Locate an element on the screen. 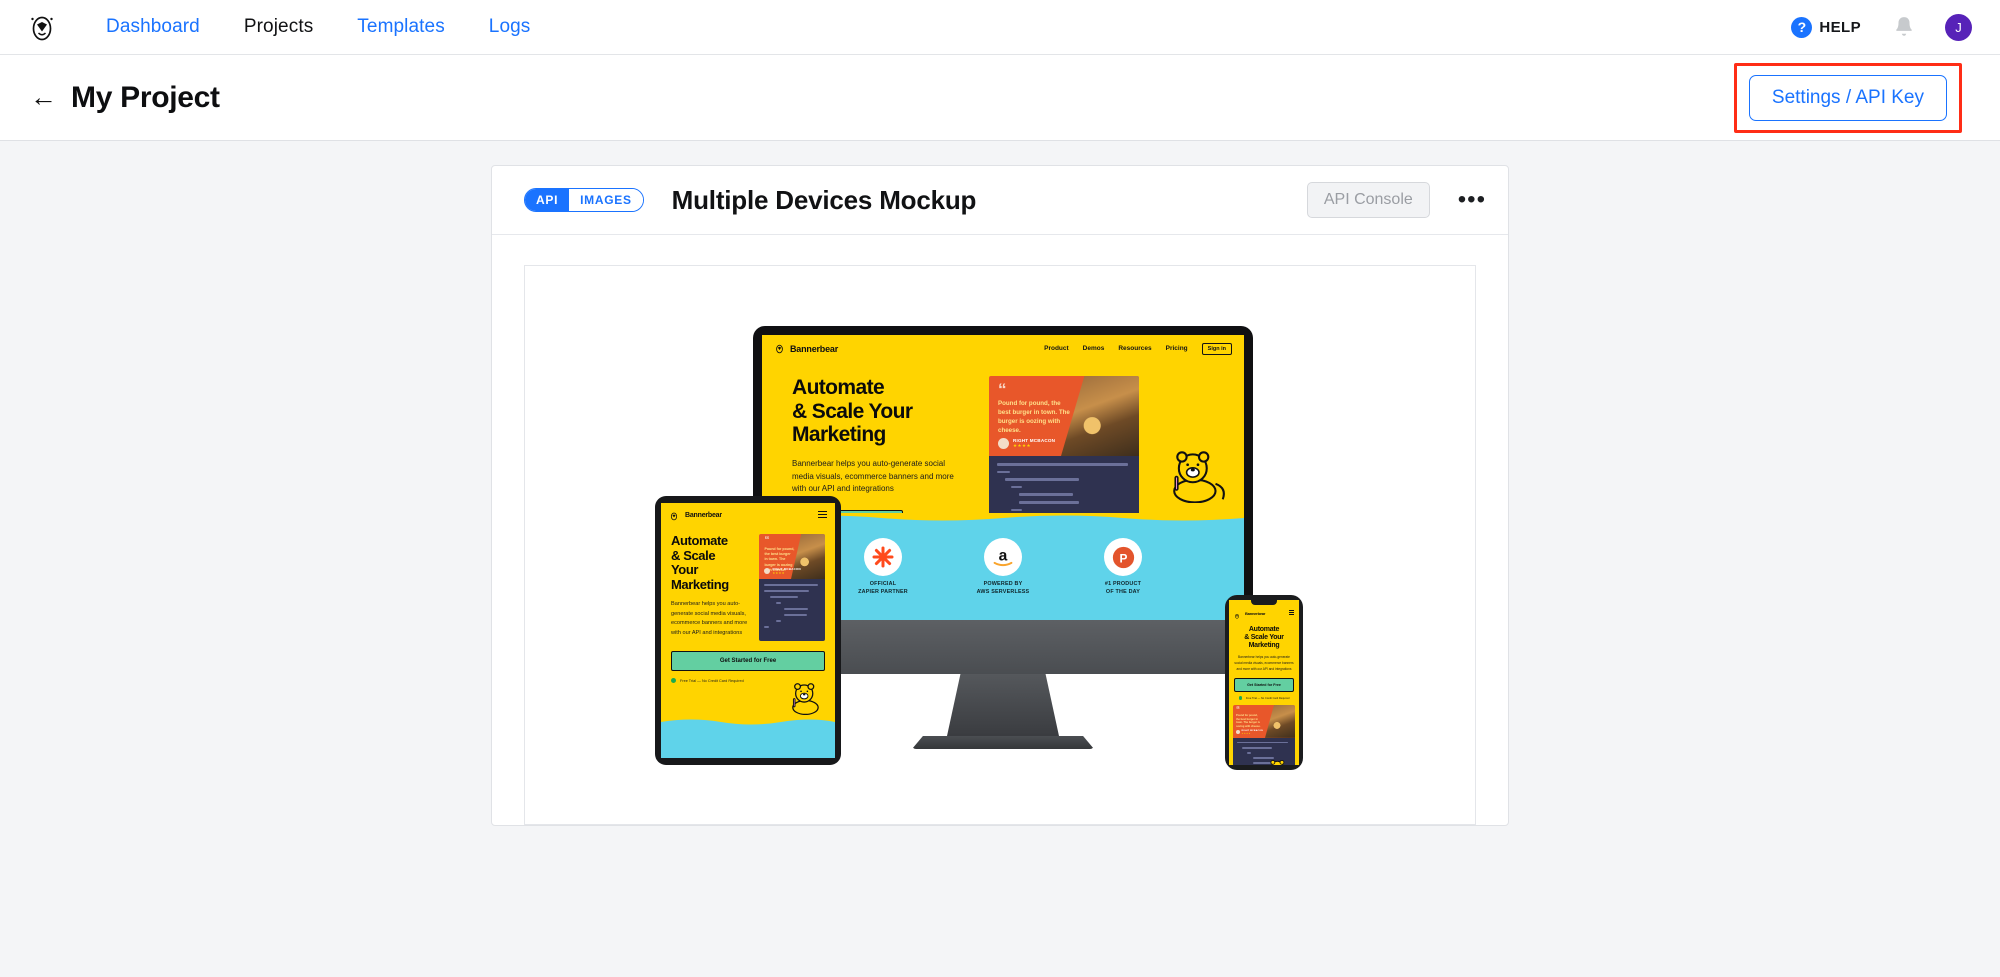 The image size is (2000, 977). phone-quote-star-rating: ★★★★ is located at coordinates (1246, 733).